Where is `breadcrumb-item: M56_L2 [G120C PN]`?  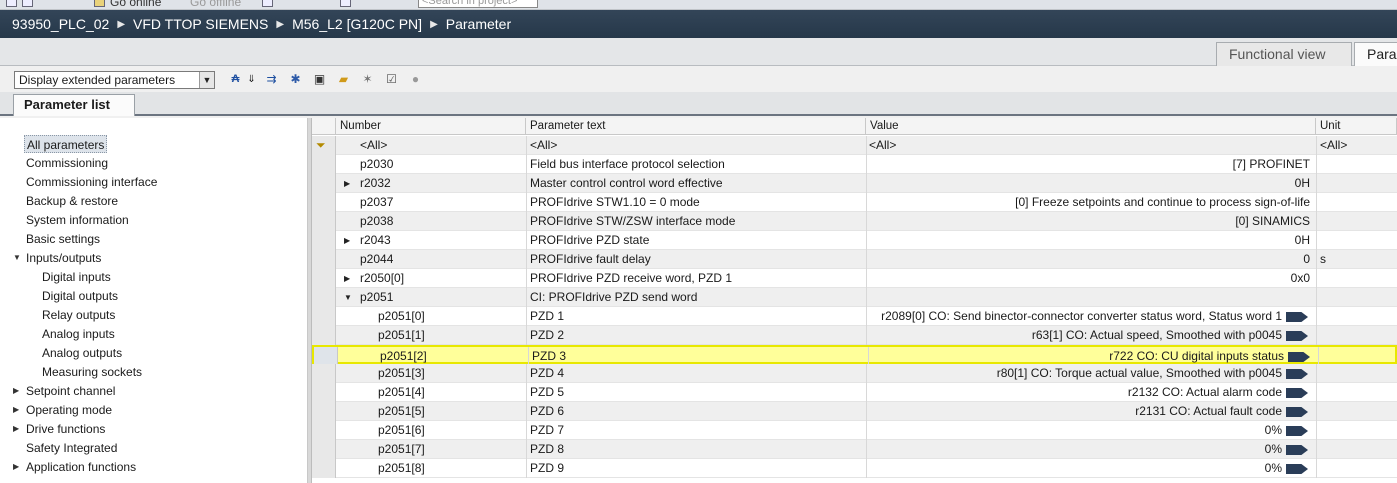 breadcrumb-item: M56_L2 [G120C PN] is located at coordinates (357, 24).